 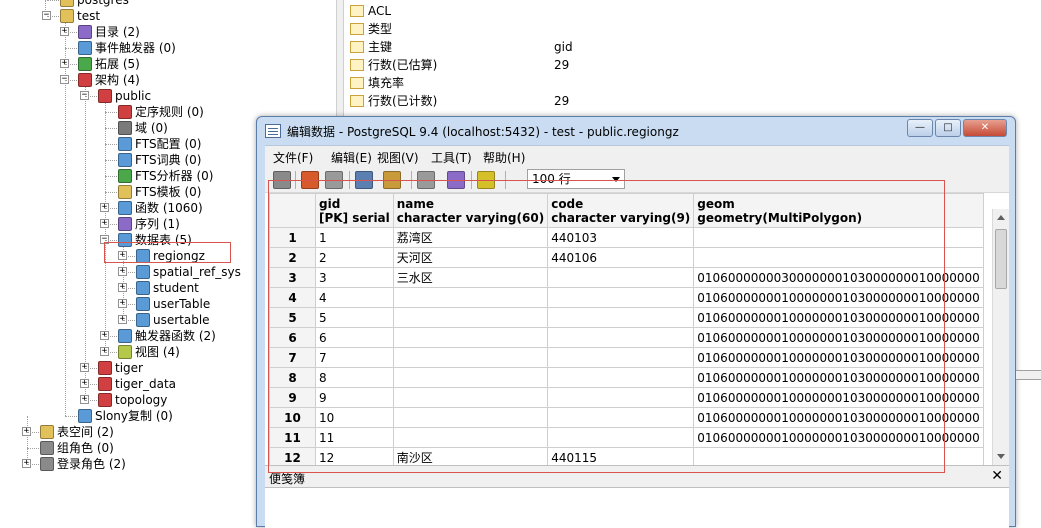 I want to click on tree-node: + userTable, so click(x=164, y=304).